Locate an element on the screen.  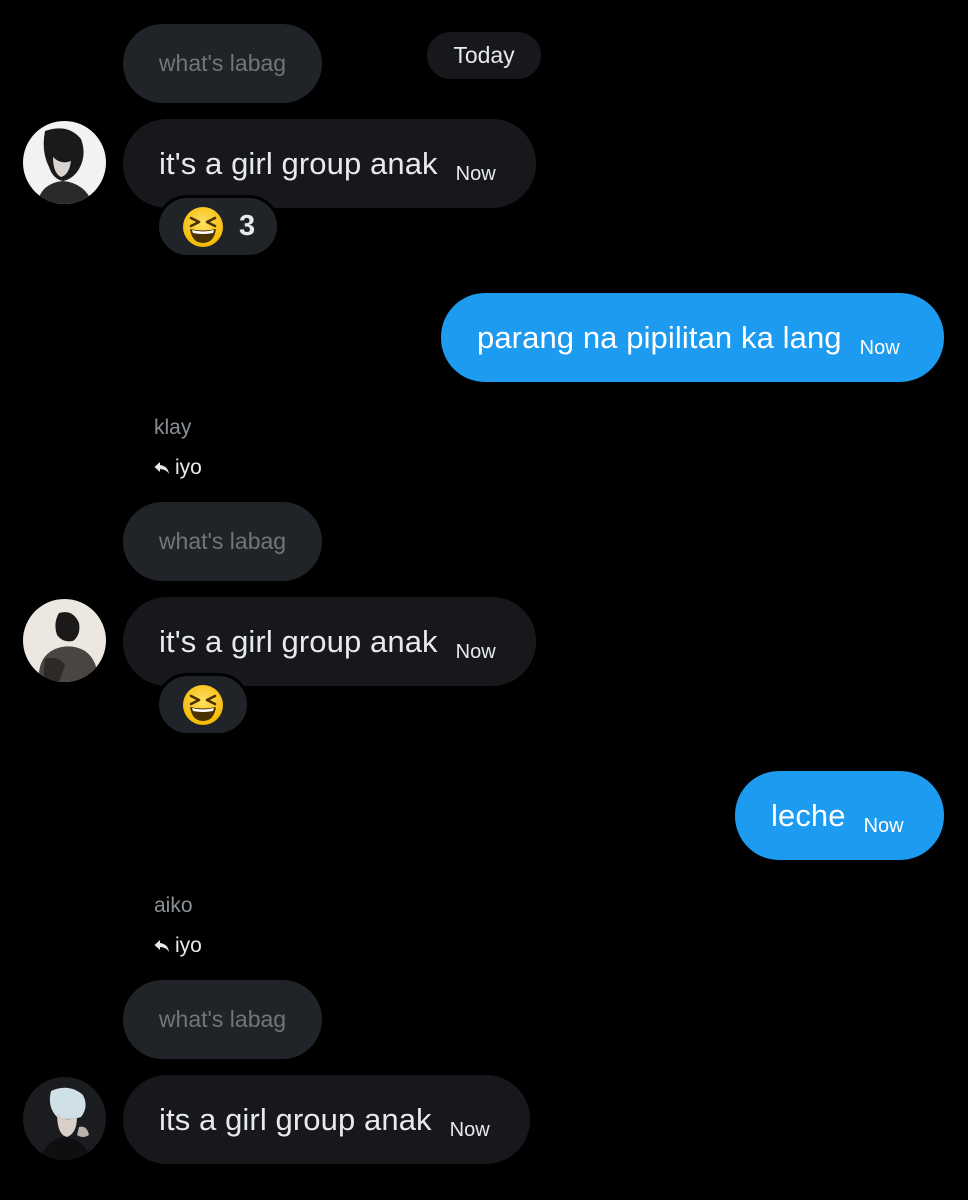
message-bubble: its a girl group anak Now is located at coordinates (326, 1119).